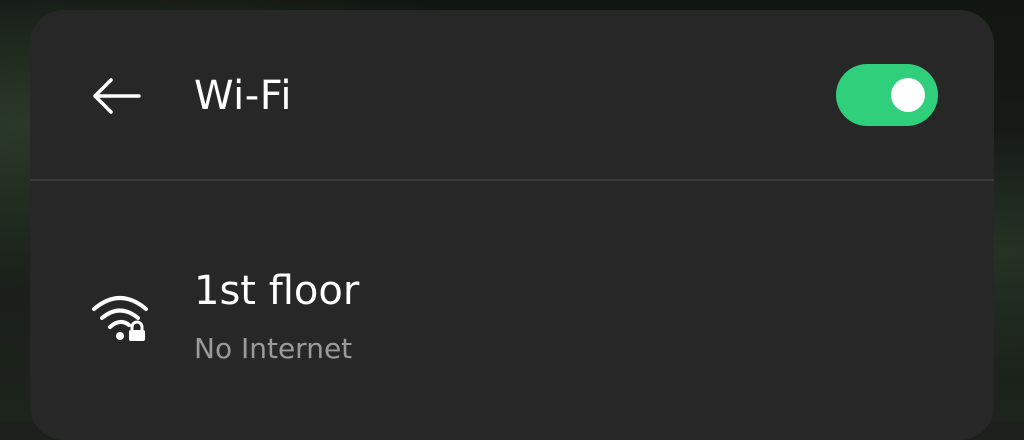 The image size is (1024, 440). What do you see at coordinates (887, 95) in the screenshot?
I see `wifi-toggle` at bounding box center [887, 95].